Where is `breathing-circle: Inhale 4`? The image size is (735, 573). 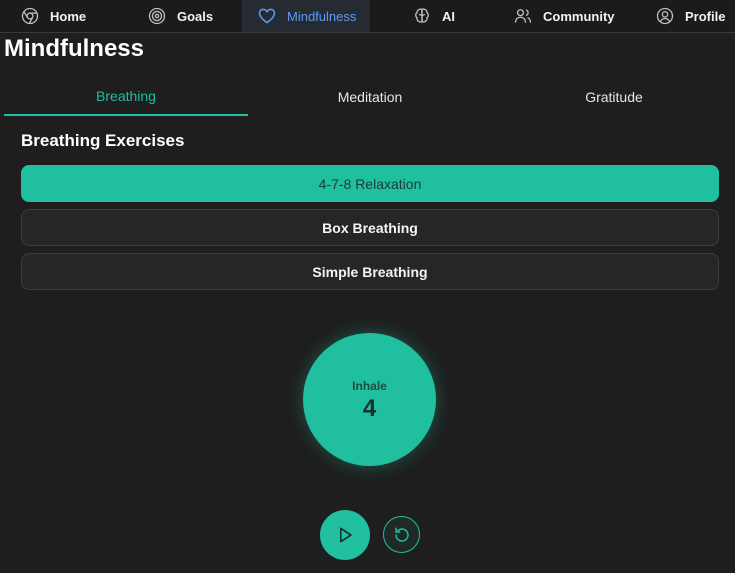 breathing-circle: Inhale 4 is located at coordinates (369, 399).